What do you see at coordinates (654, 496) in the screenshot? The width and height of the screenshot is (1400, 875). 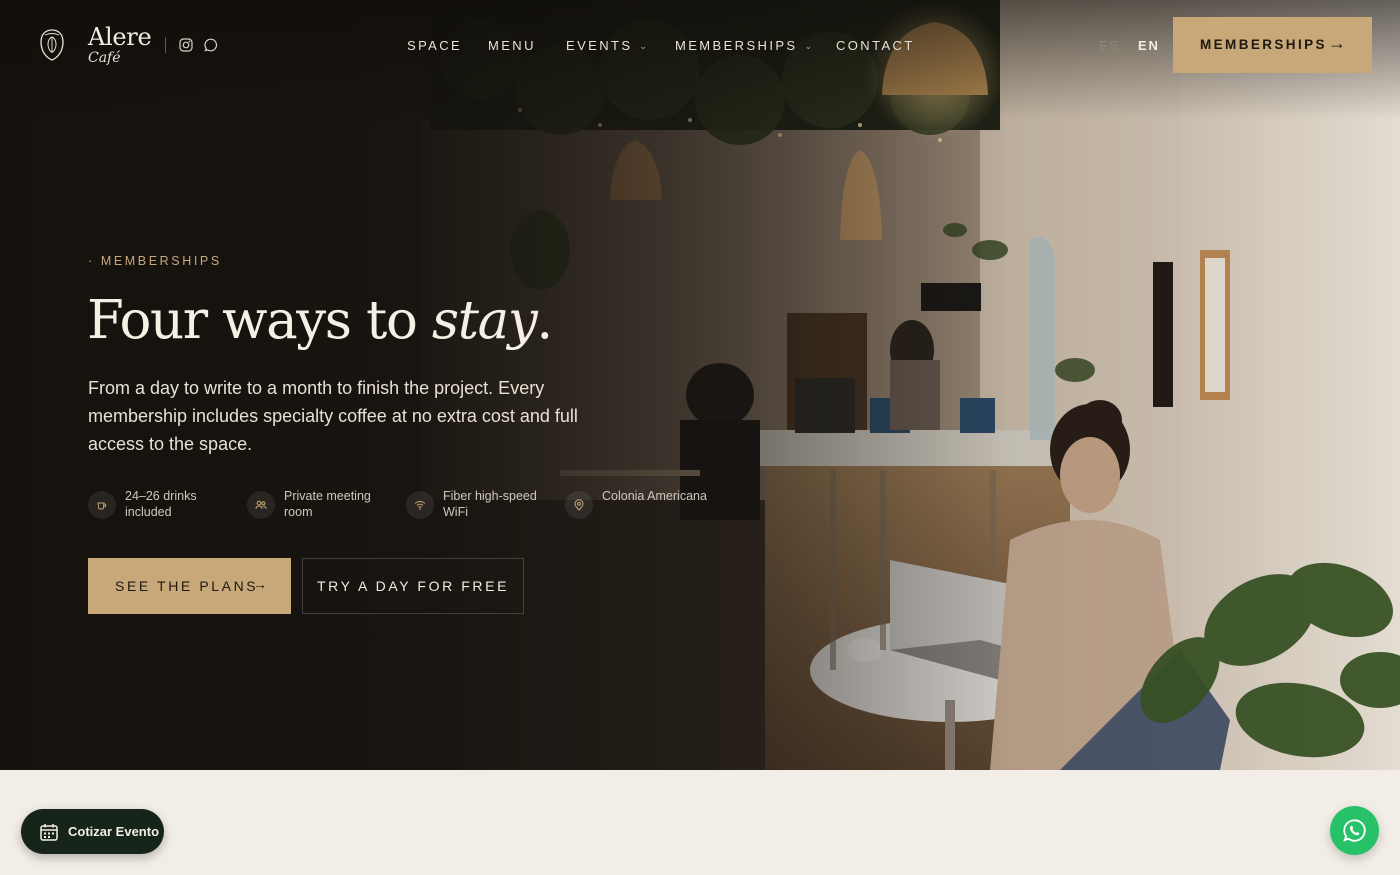 I see `feature-location-text: Colonia Americana` at bounding box center [654, 496].